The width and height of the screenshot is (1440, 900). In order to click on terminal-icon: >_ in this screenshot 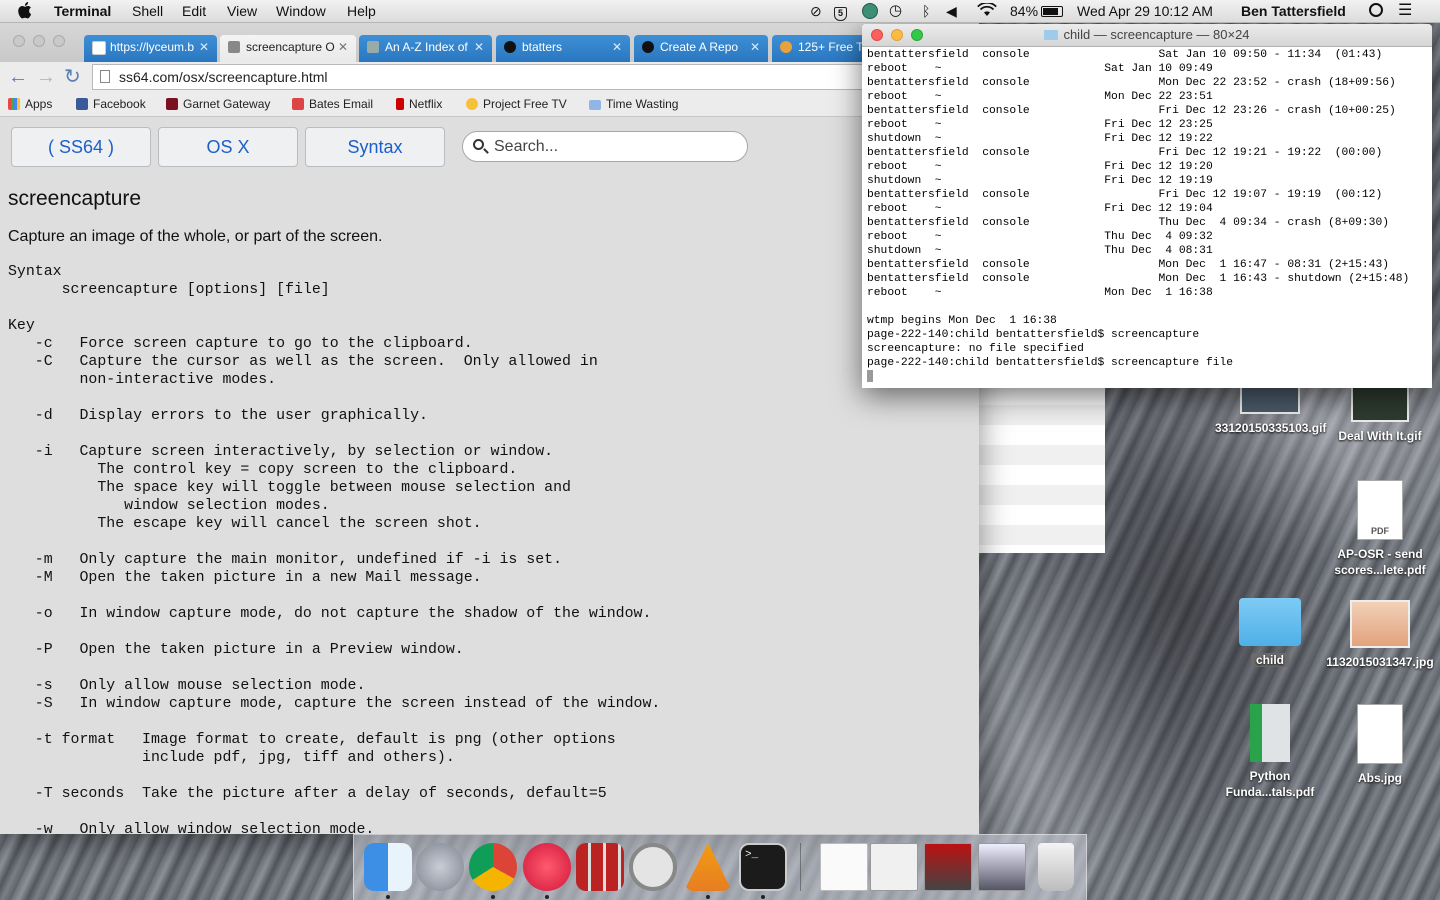, I will do `click(763, 867)`.